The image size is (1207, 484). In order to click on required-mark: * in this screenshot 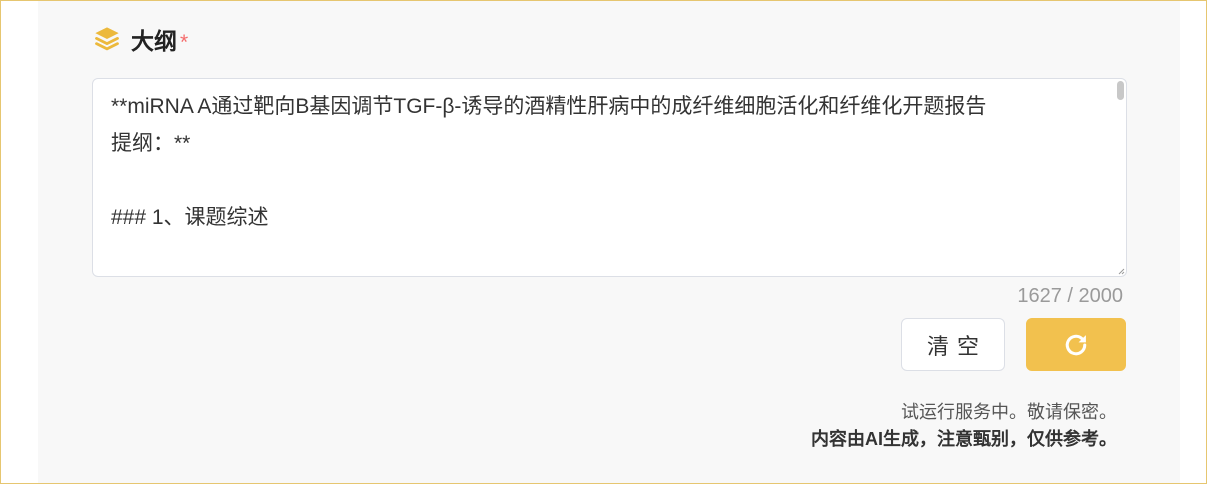, I will do `click(184, 42)`.